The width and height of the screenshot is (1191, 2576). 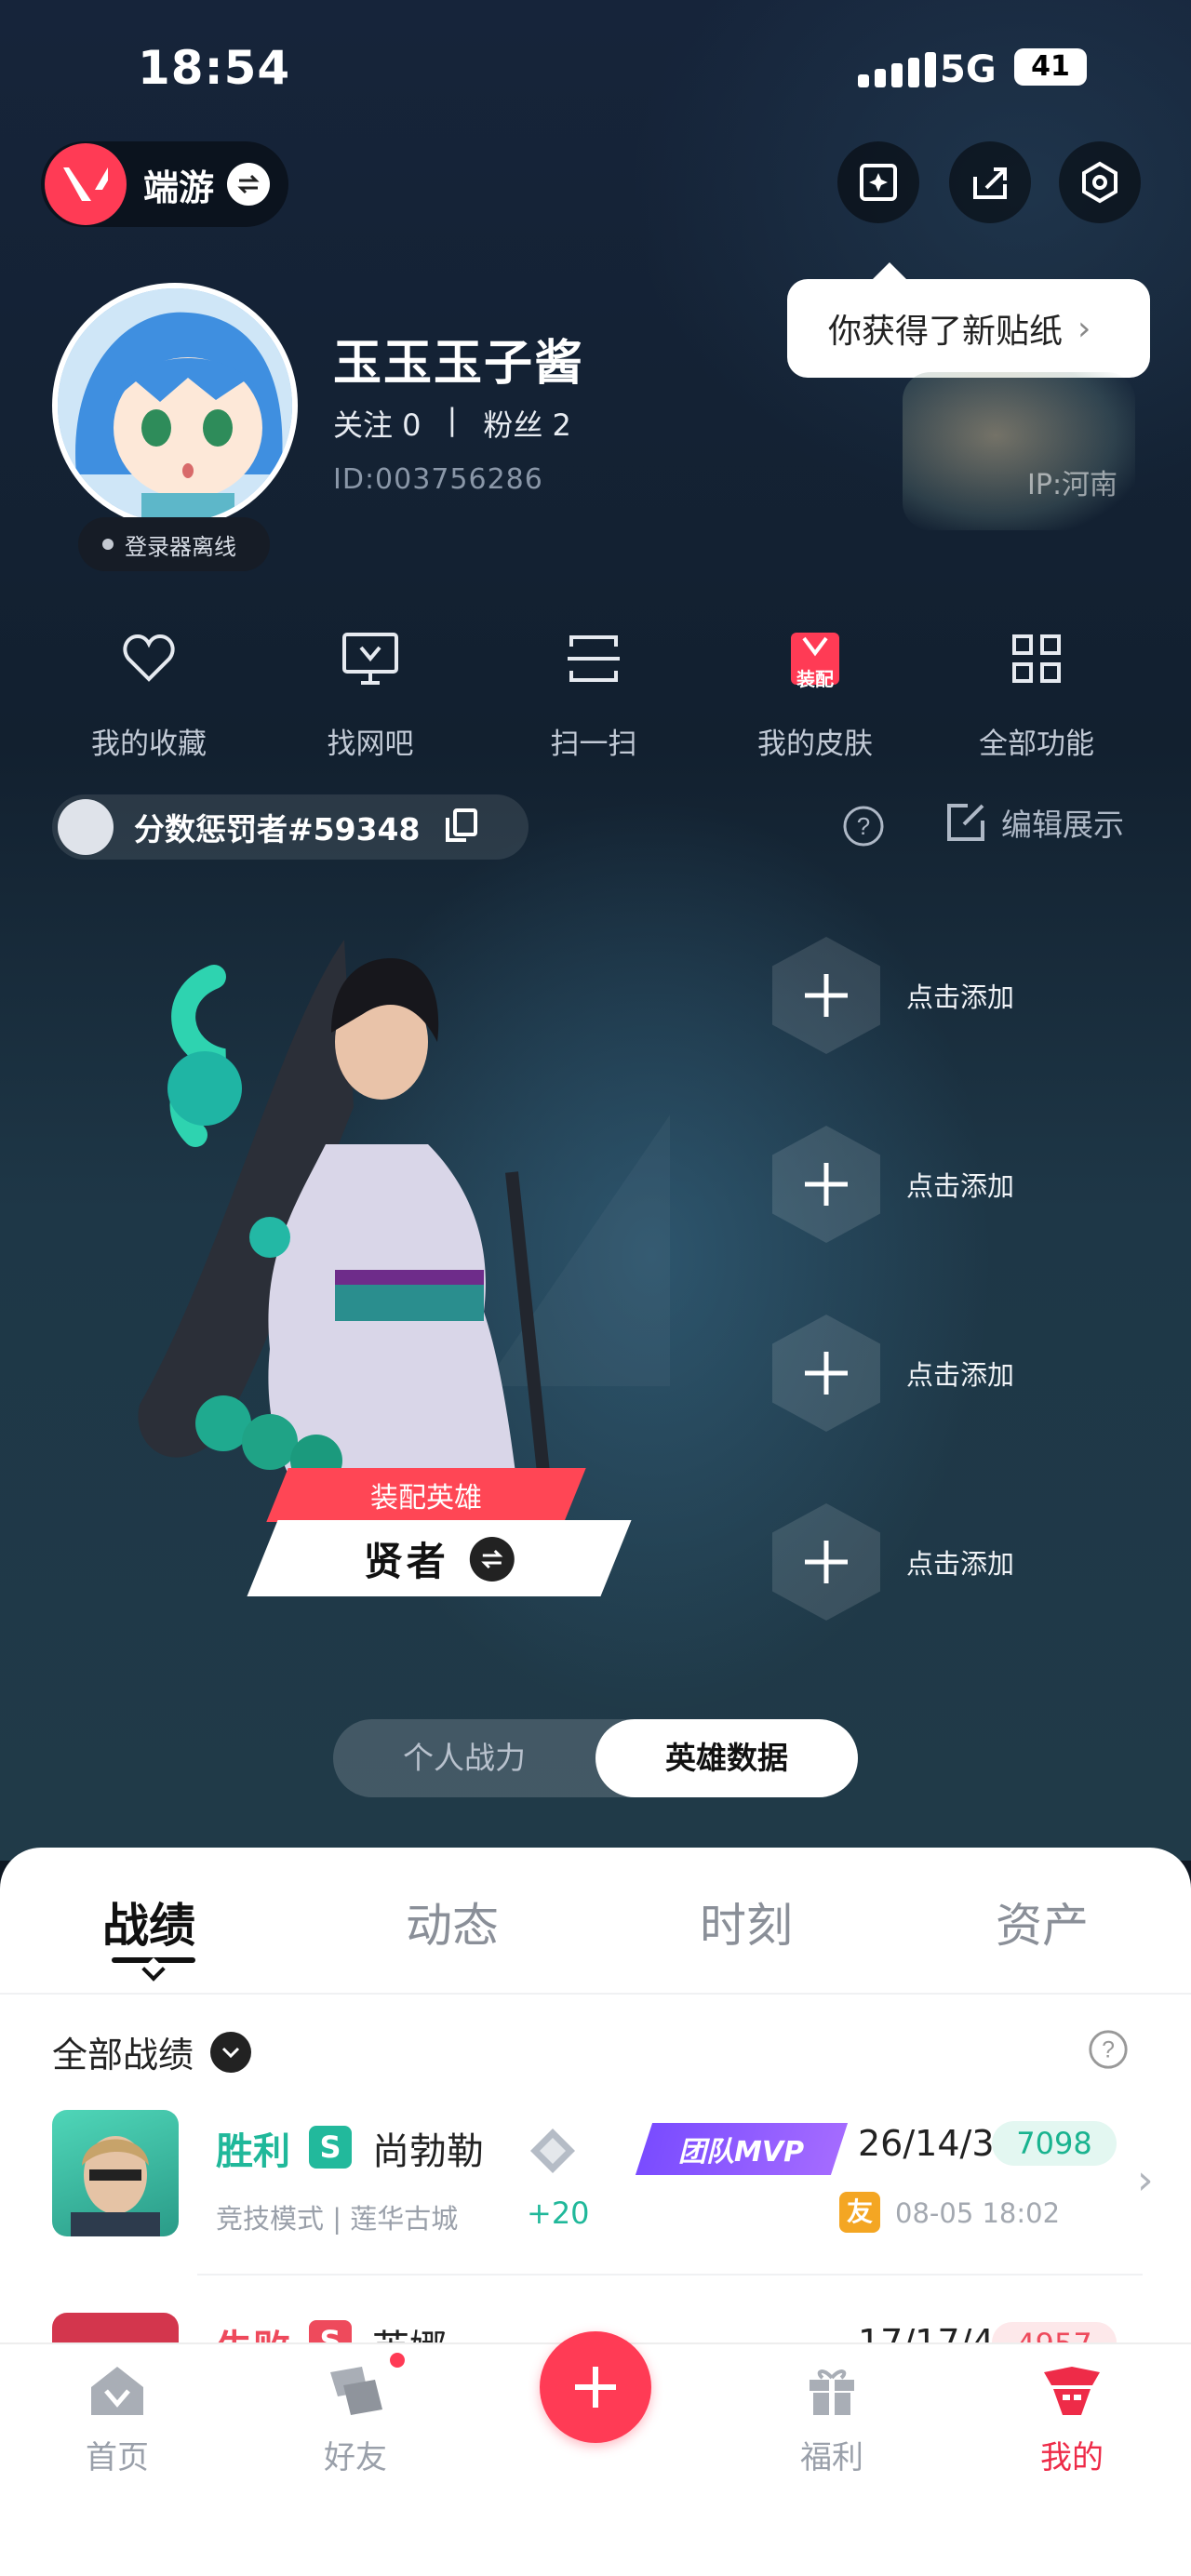 I want to click on row-divider, so click(x=670, y=2275).